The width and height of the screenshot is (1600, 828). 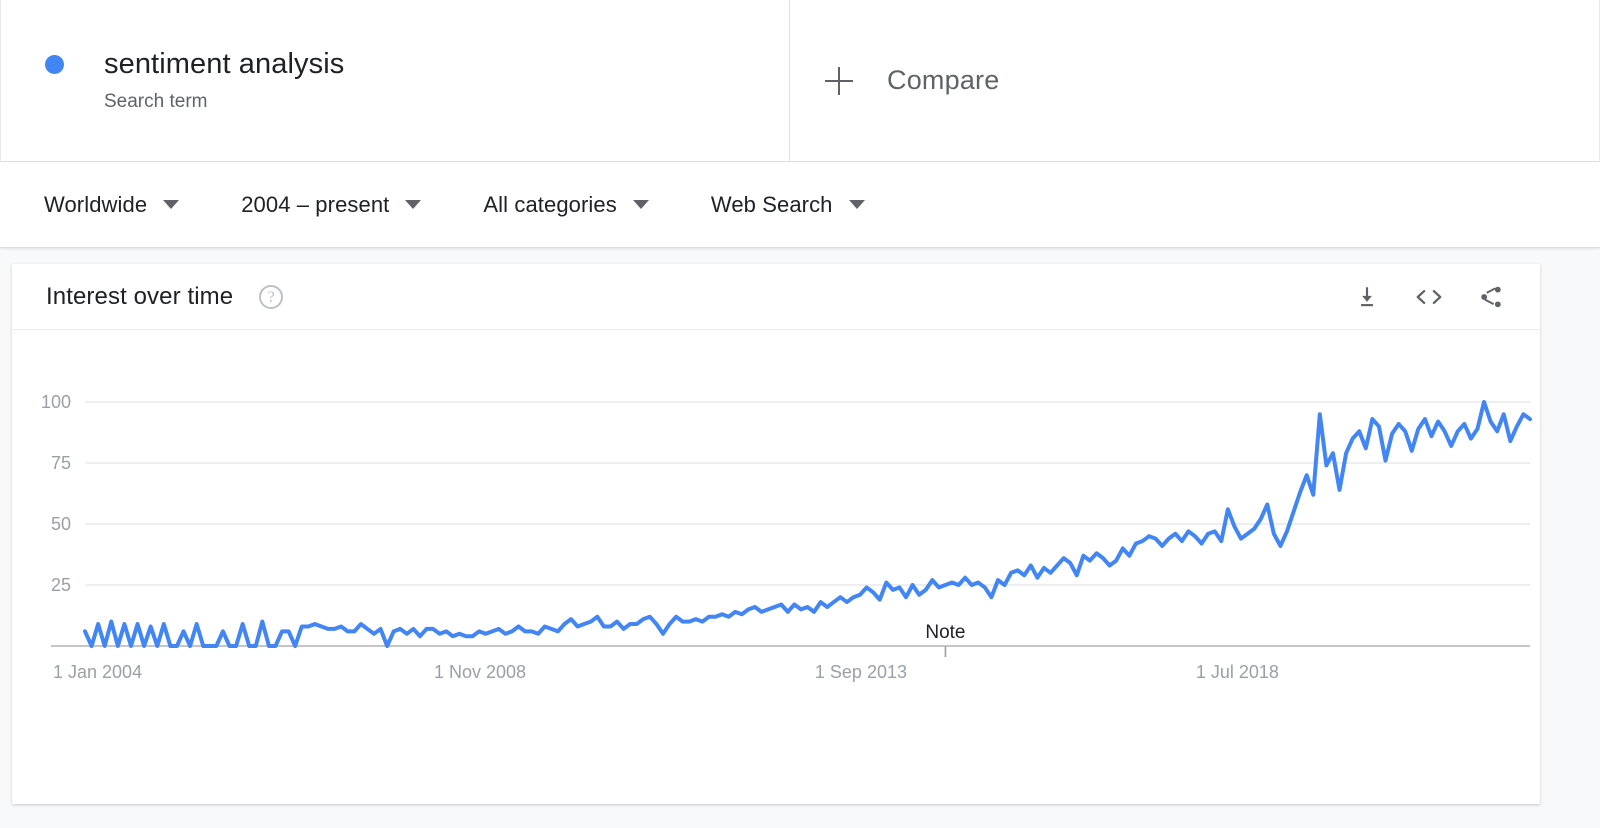 I want to click on filter-time-range: 2004 – present, so click(x=331, y=204).